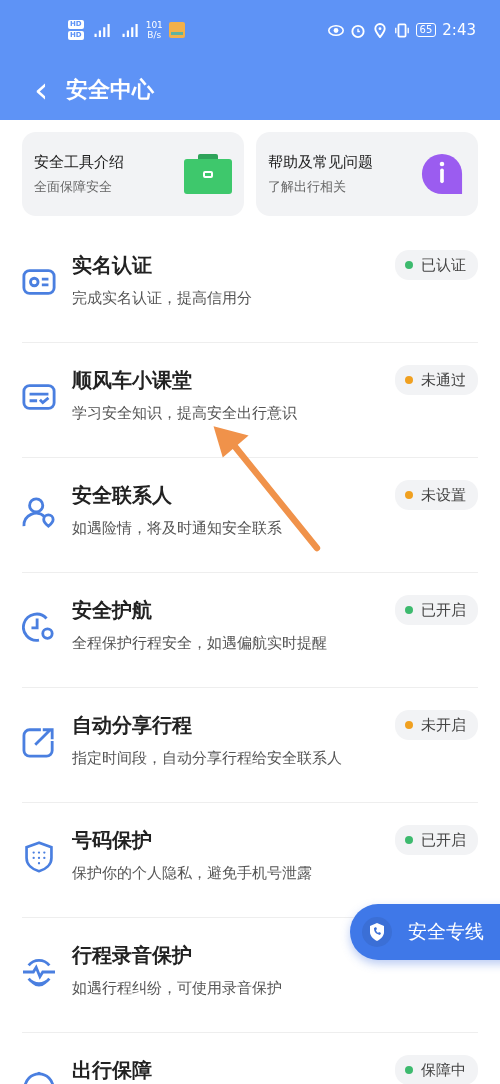 This screenshot has height=1084, width=500. I want to click on location-icon, so click(379, 30).